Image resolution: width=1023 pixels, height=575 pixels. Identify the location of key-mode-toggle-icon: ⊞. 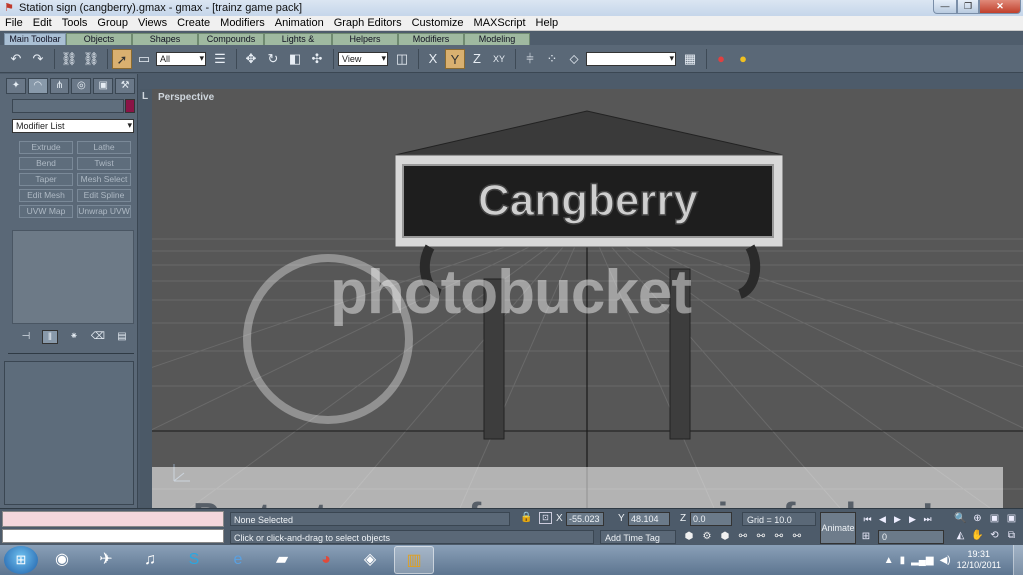
(866, 536).